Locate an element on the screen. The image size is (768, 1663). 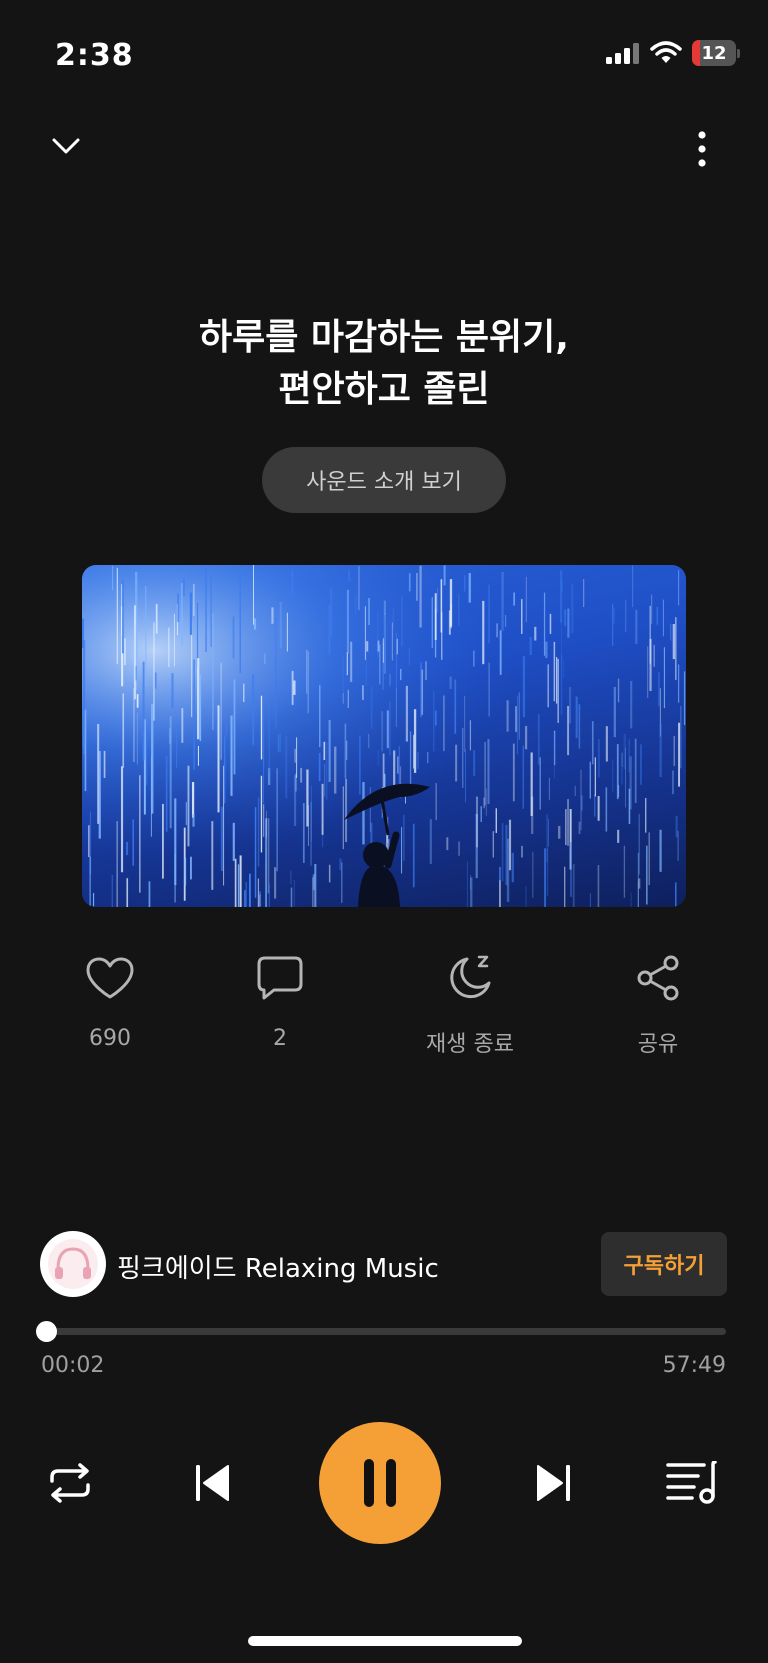
heart-icon is located at coordinates (110, 978).